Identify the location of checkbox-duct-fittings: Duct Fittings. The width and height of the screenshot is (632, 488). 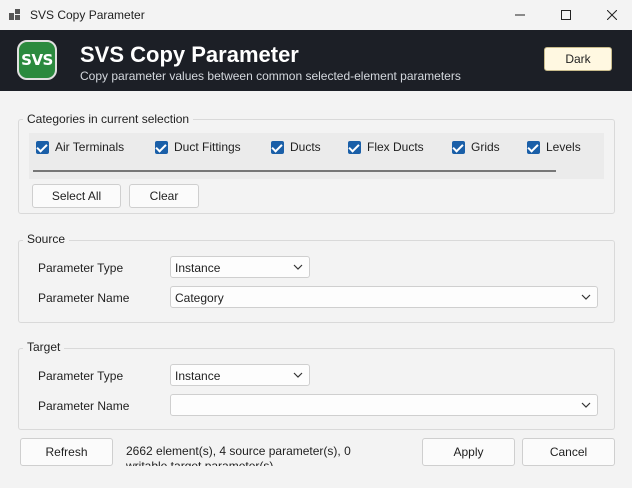
(198, 147).